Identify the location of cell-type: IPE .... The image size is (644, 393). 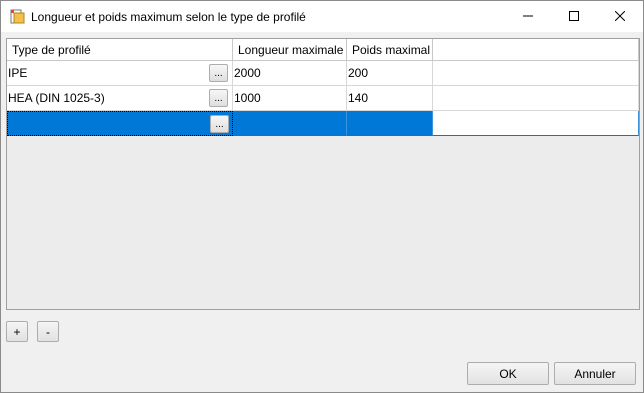
(120, 73).